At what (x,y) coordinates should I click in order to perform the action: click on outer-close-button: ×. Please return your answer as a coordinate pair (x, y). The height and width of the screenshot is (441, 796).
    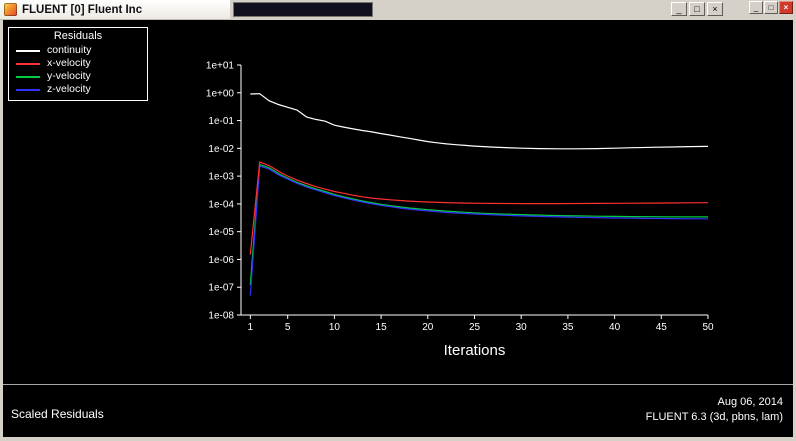
    Looking at the image, I should click on (786, 7).